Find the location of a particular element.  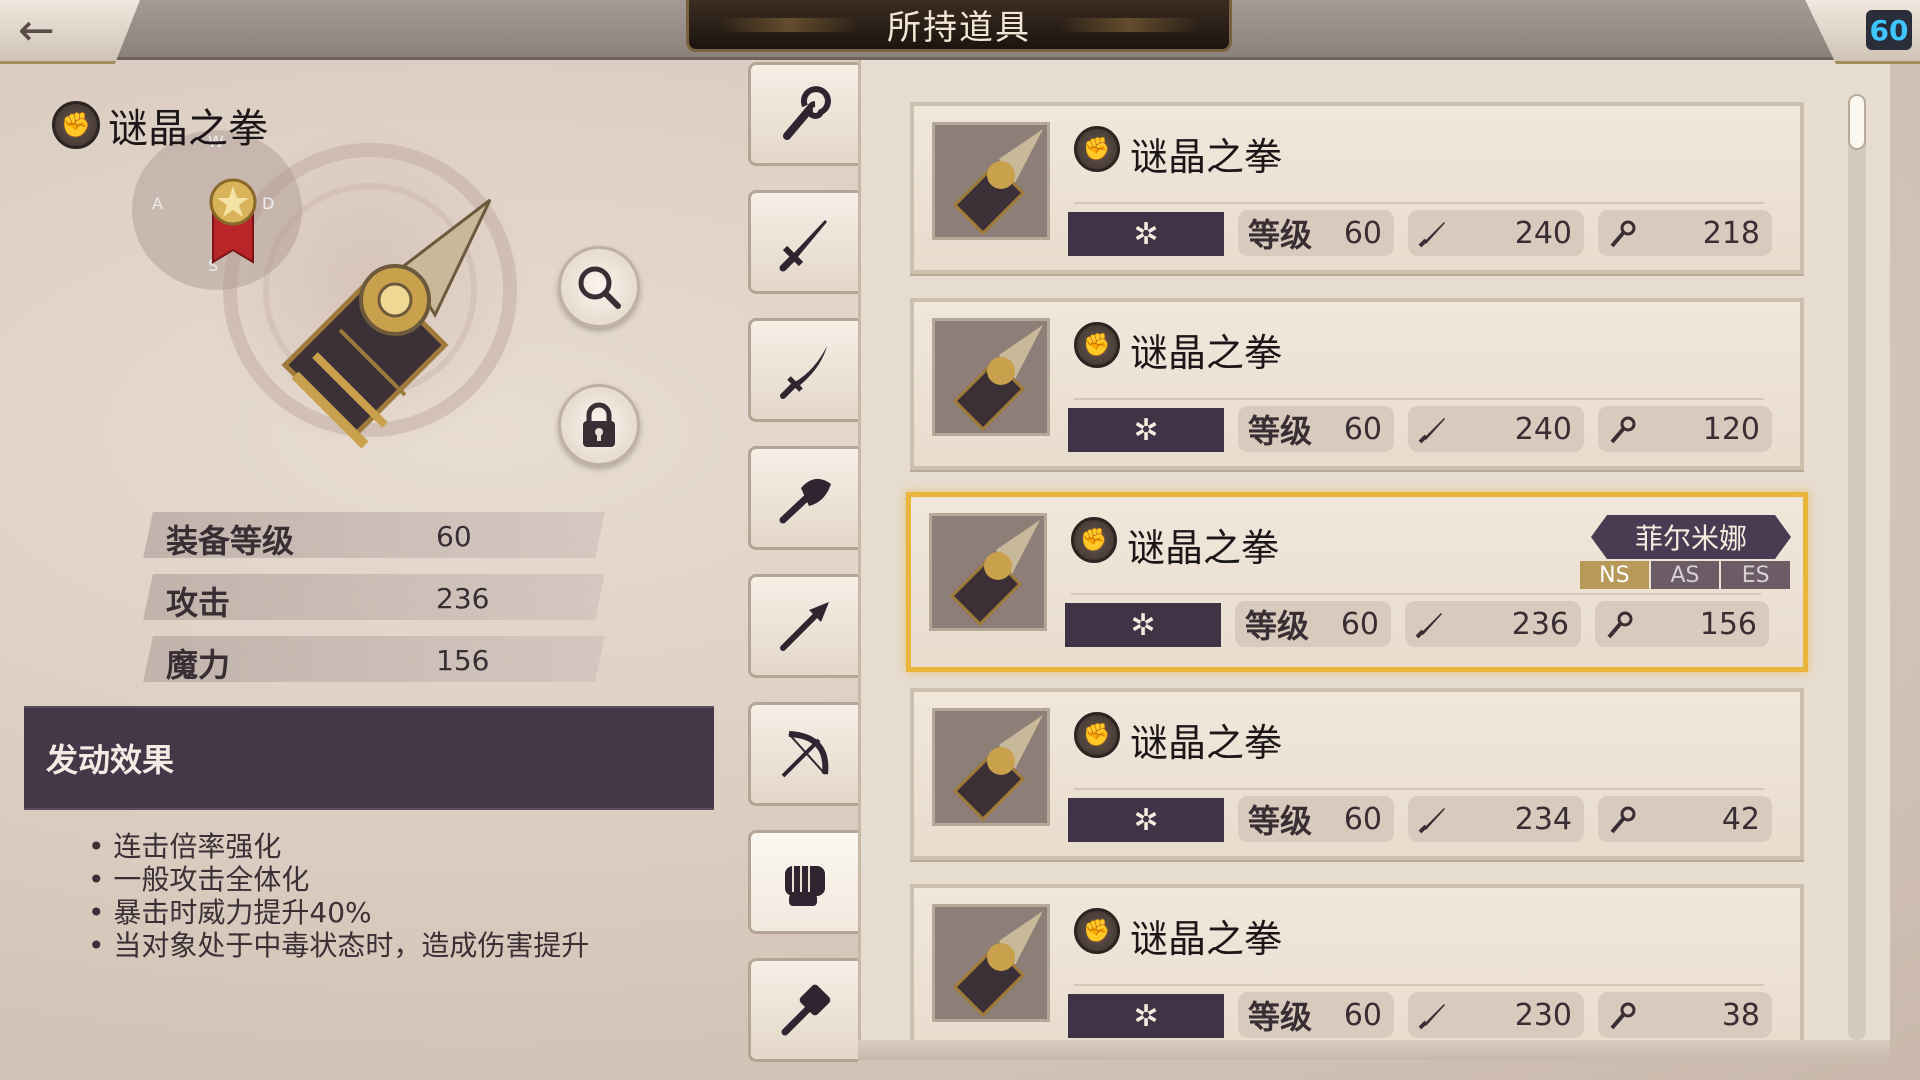

attack-pill: 234 is located at coordinates (1496, 819).